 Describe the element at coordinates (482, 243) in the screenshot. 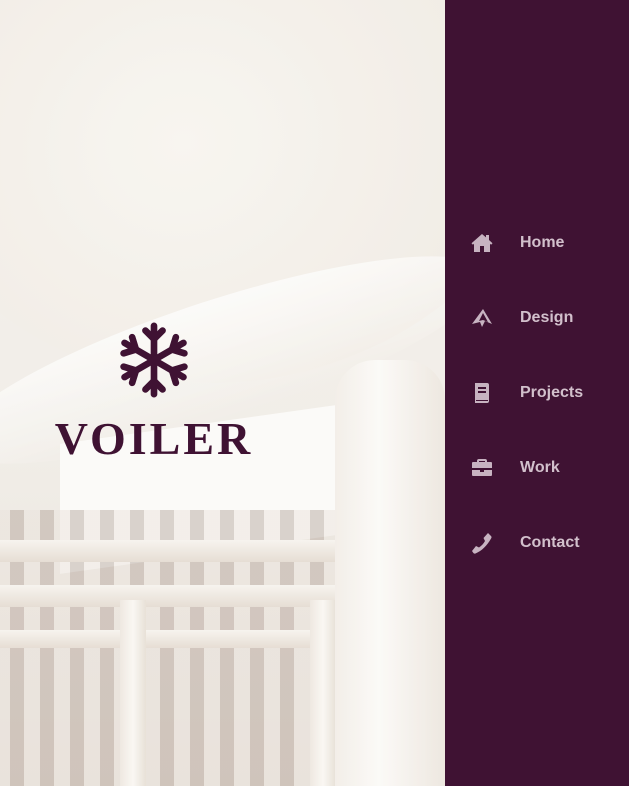

I see `home-icon` at that location.